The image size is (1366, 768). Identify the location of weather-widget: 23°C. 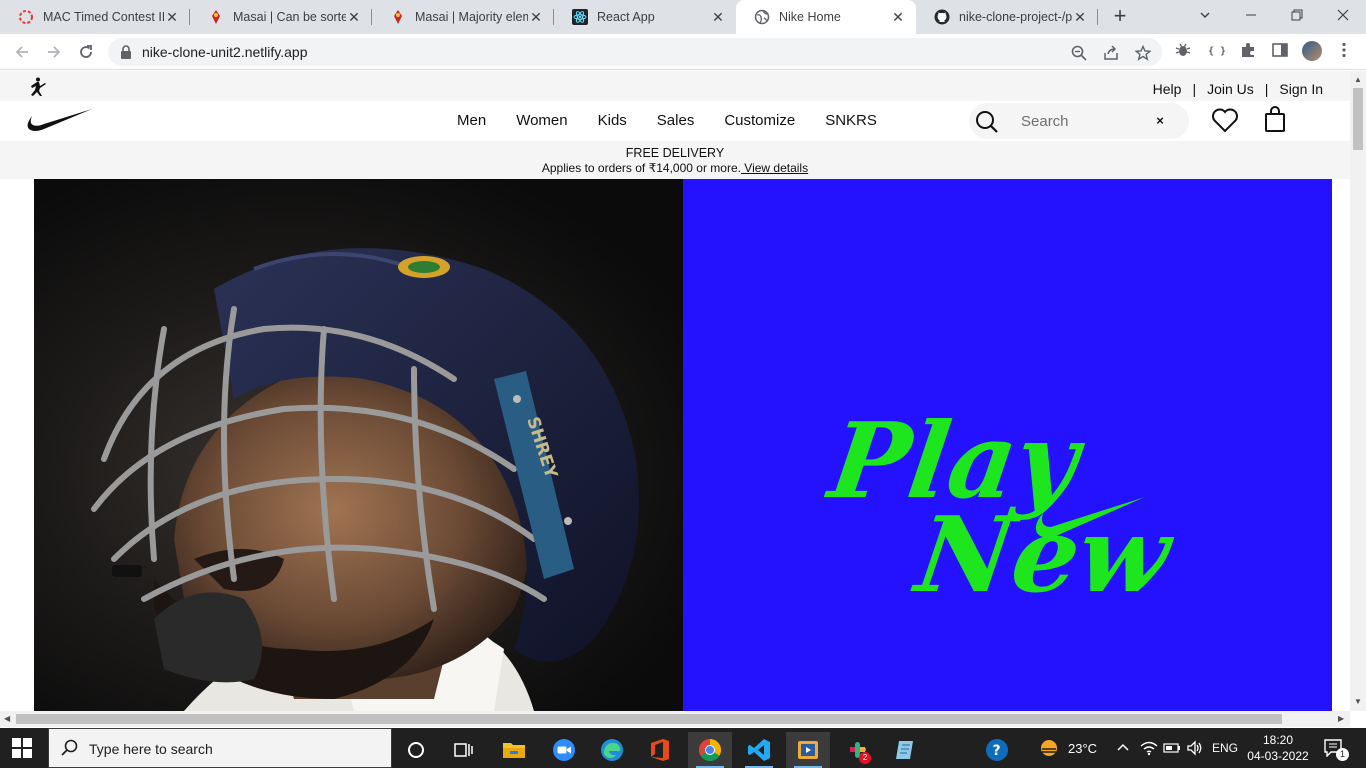
(1067, 748).